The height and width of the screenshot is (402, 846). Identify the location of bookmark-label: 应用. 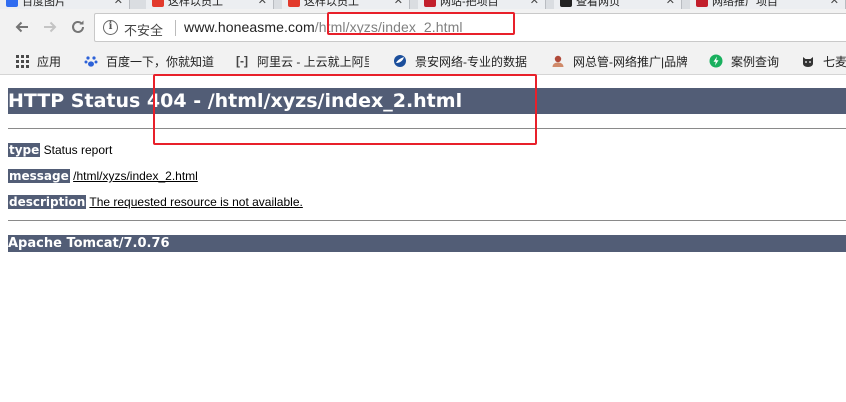
(49, 61).